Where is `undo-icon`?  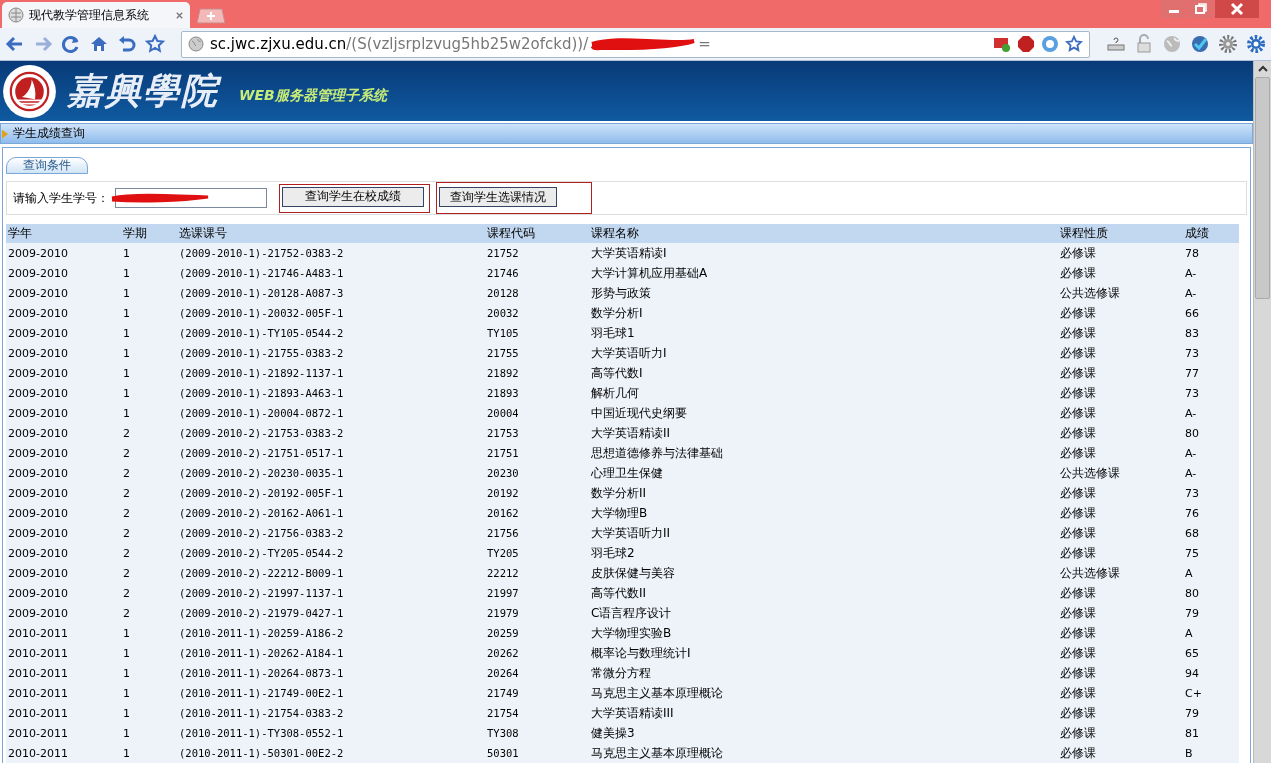 undo-icon is located at coordinates (127, 44).